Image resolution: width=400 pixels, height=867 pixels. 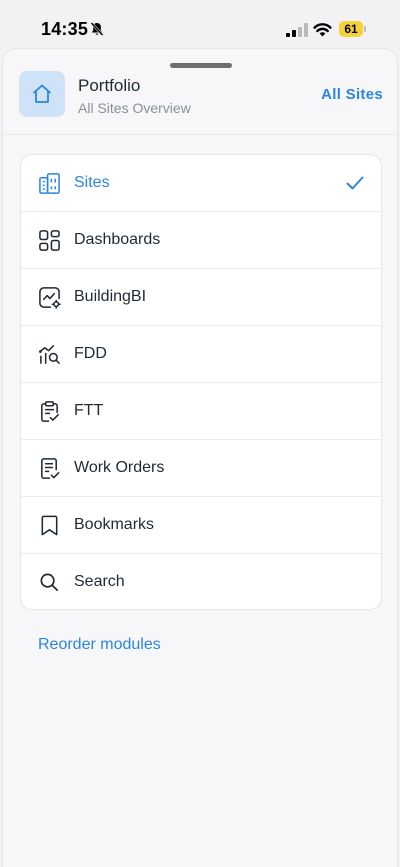 What do you see at coordinates (201, 297) in the screenshot?
I see `module-item-buildingbi: BuildingBI` at bounding box center [201, 297].